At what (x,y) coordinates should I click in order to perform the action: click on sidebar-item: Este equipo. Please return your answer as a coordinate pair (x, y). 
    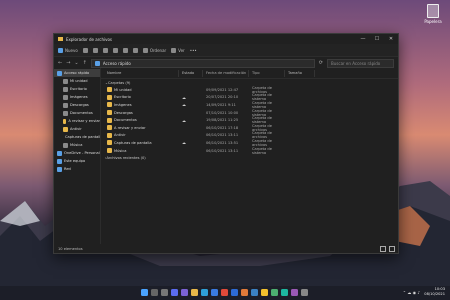
    Looking at the image, I should click on (77, 161).